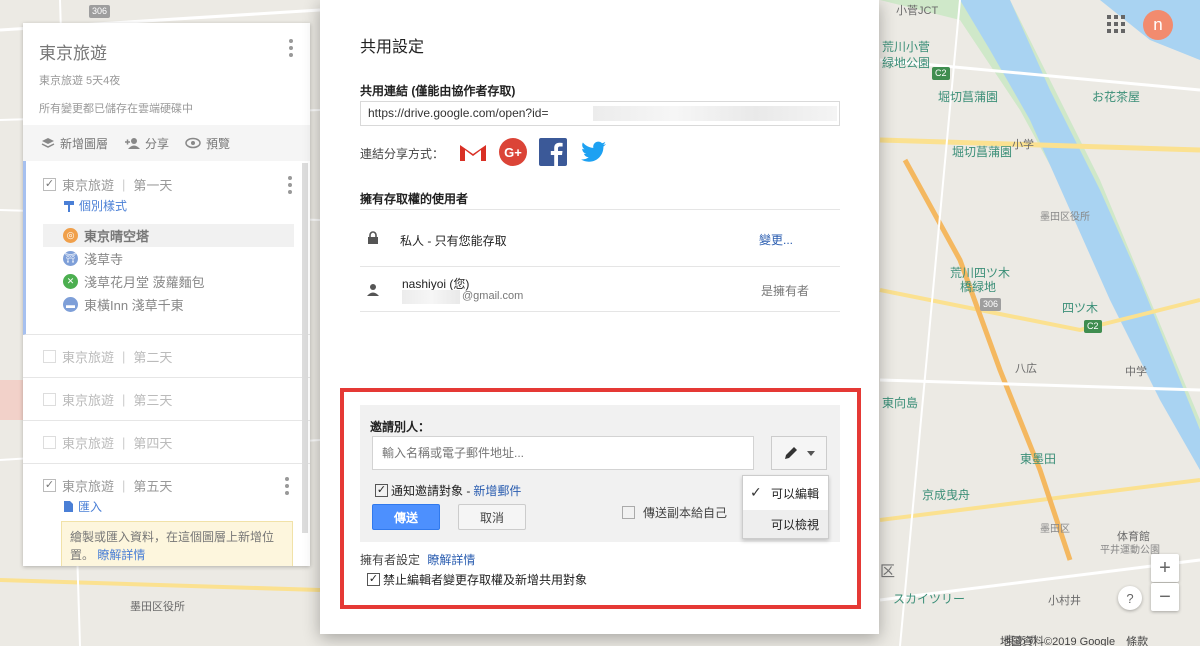 This screenshot has height=646, width=1200. I want to click on map-title: 東京旅遊, so click(166, 51).